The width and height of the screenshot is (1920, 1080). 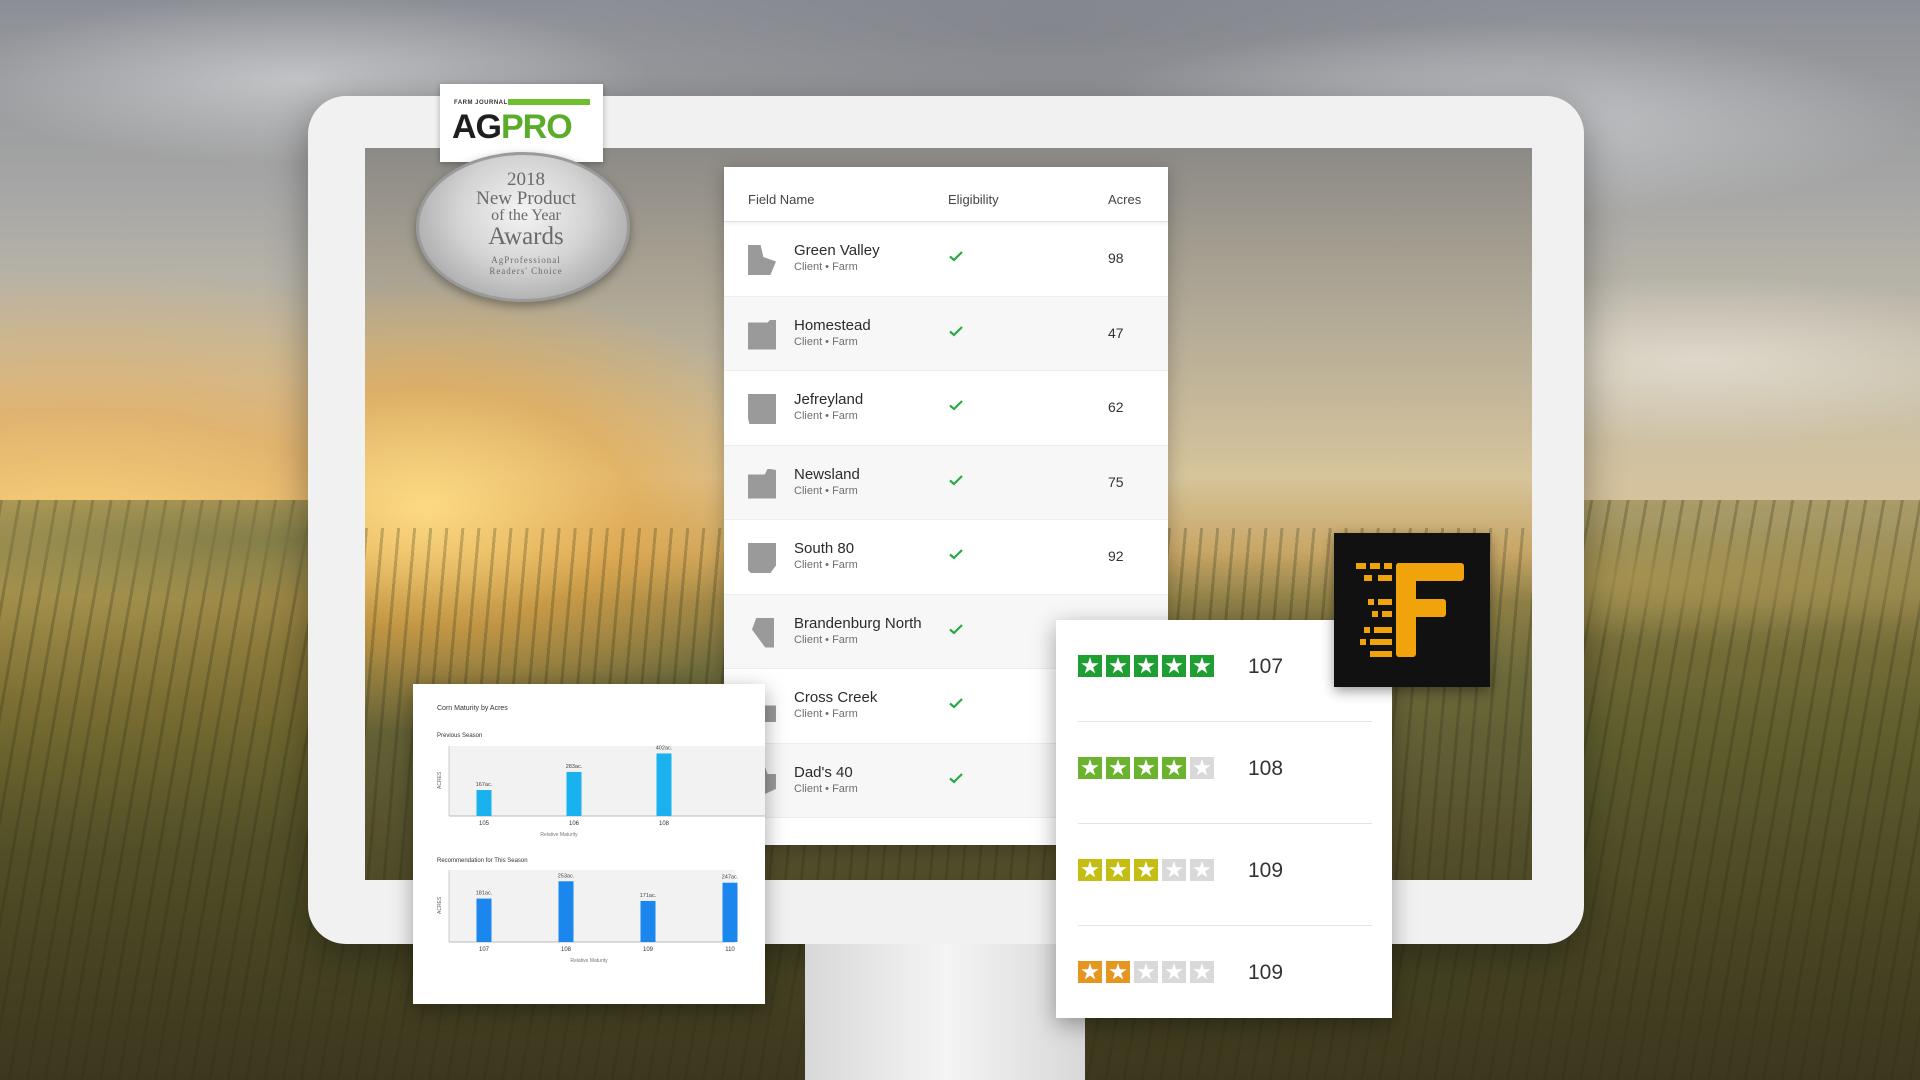 What do you see at coordinates (946, 259) in the screenshot?
I see `table-row: Green Valley Client • Farm 98` at bounding box center [946, 259].